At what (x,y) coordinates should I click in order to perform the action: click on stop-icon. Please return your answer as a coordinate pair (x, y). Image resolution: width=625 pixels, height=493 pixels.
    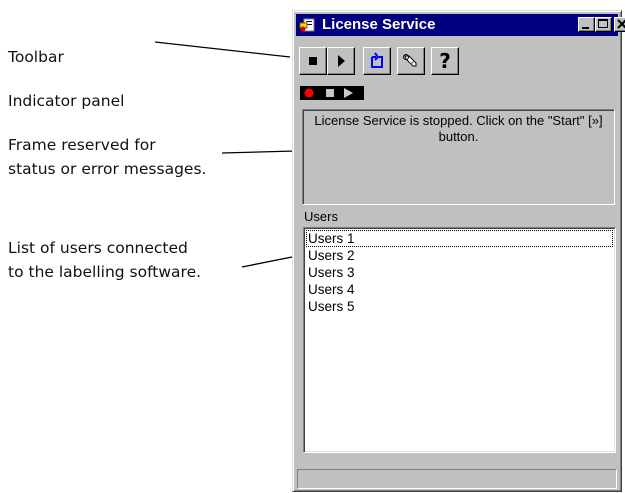
    Looking at the image, I should click on (313, 61).